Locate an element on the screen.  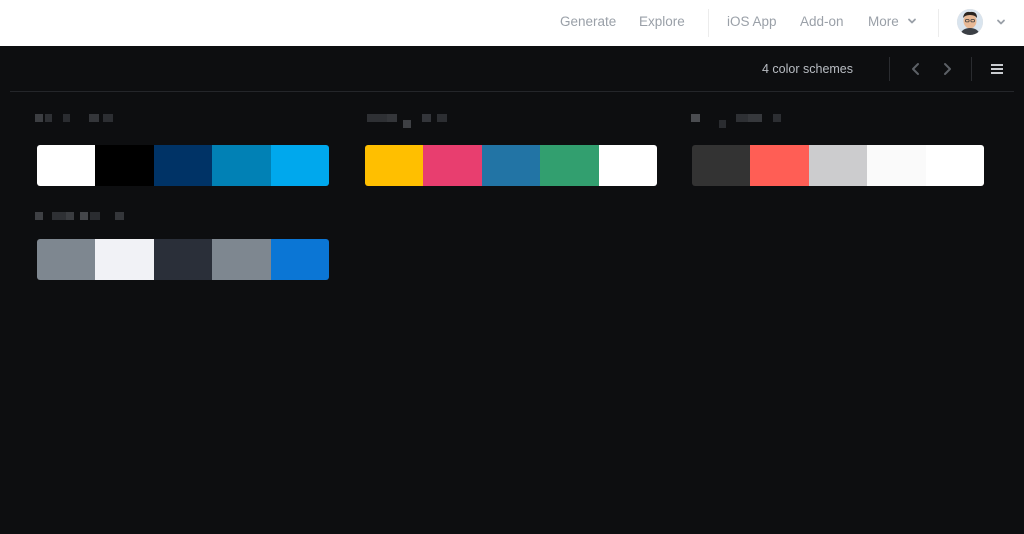
user-avatar is located at coordinates (970, 22).